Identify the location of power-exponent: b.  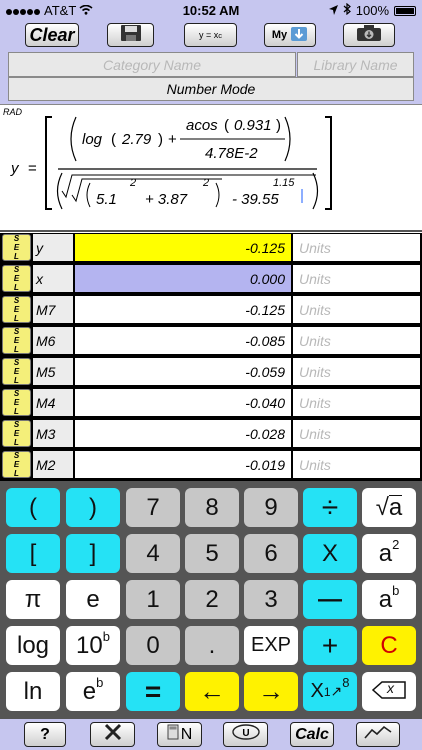
(396, 590).